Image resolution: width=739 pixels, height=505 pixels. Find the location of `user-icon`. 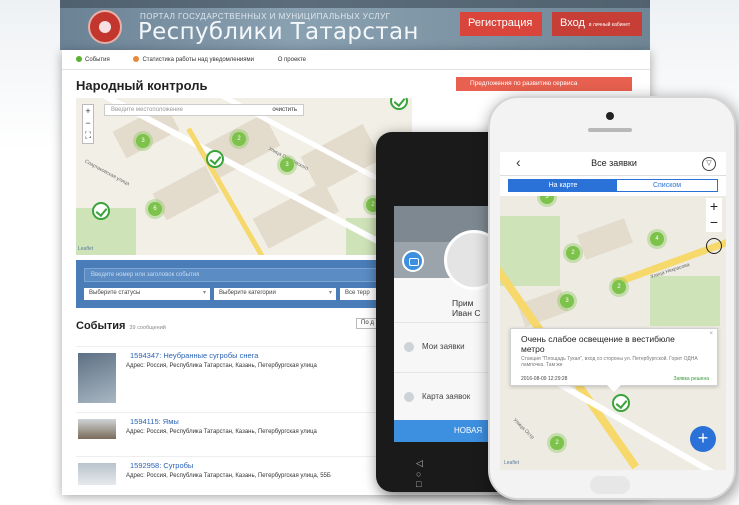

user-icon is located at coordinates (409, 347).